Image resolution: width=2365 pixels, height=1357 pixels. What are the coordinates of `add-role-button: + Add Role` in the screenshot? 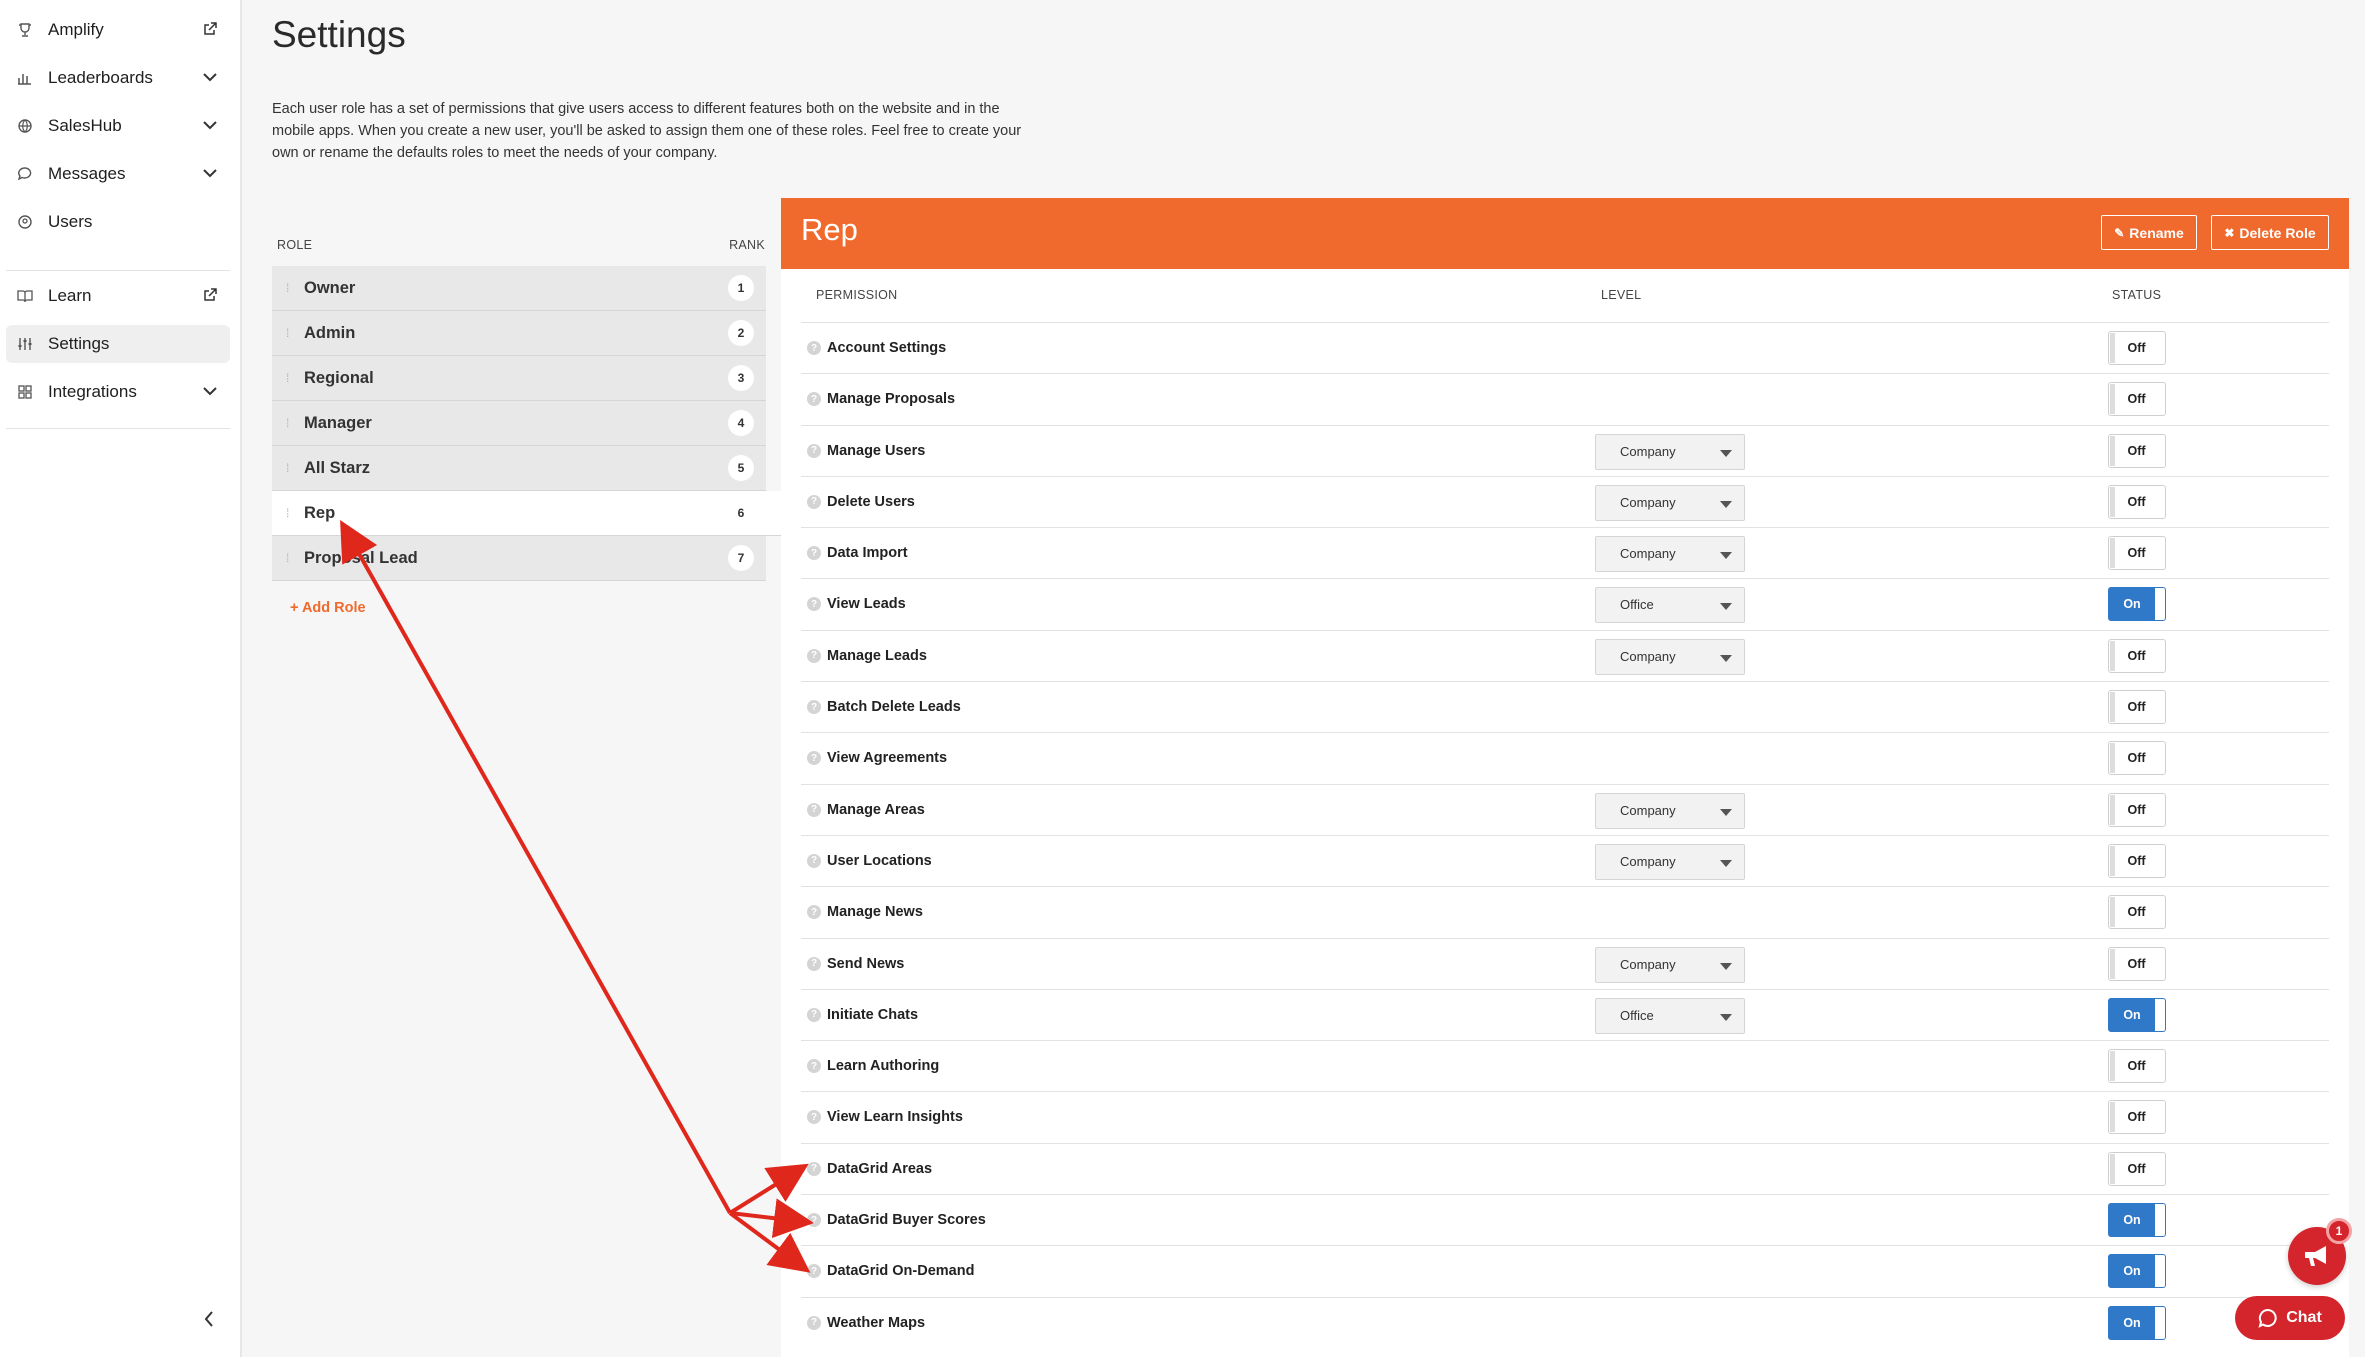 It's located at (328, 608).